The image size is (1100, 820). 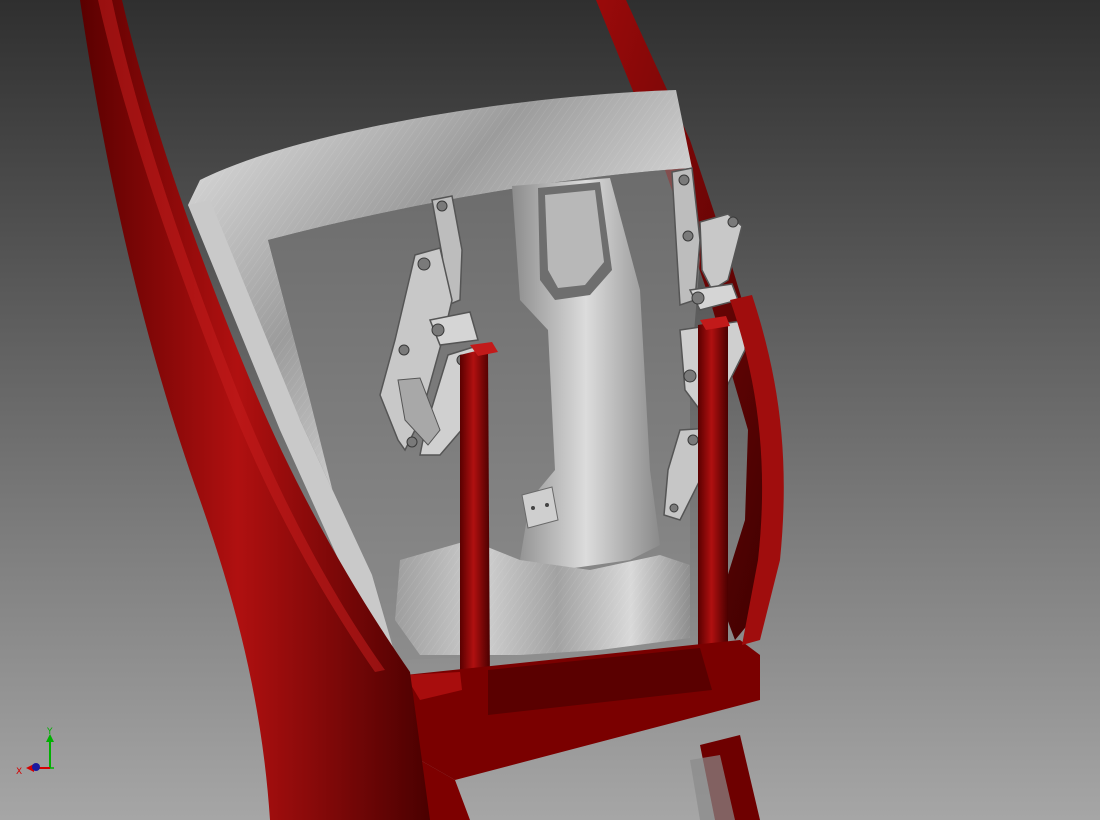 I want to click on frame-post-right, so click(x=713, y=507).